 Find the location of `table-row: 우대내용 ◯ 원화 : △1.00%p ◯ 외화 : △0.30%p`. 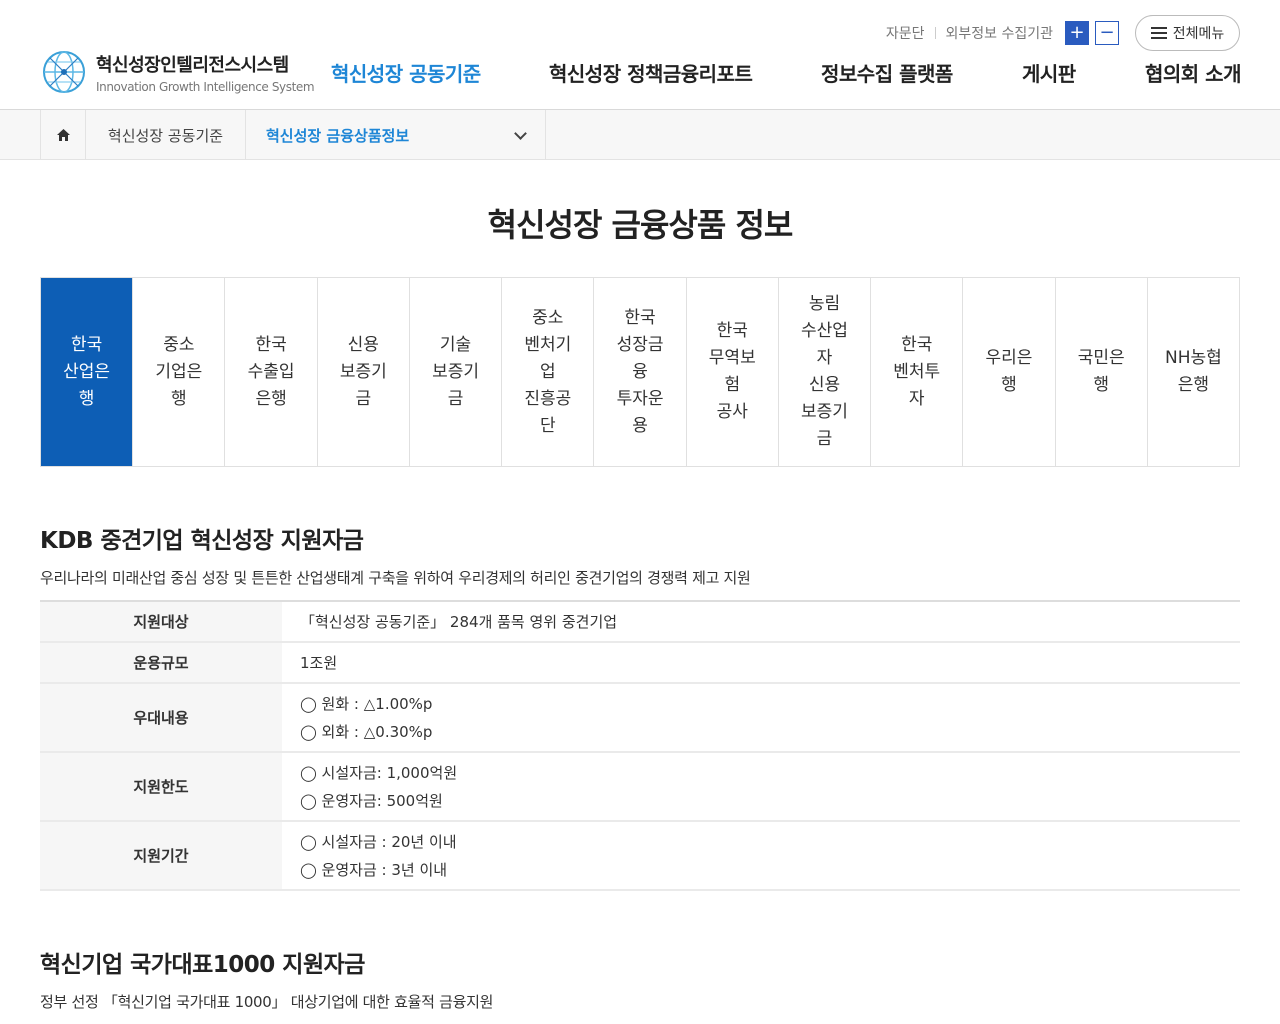

table-row: 우대내용 ◯ 원화 : △1.00%p ◯ 외화 : △0.30%p is located at coordinates (640, 718).